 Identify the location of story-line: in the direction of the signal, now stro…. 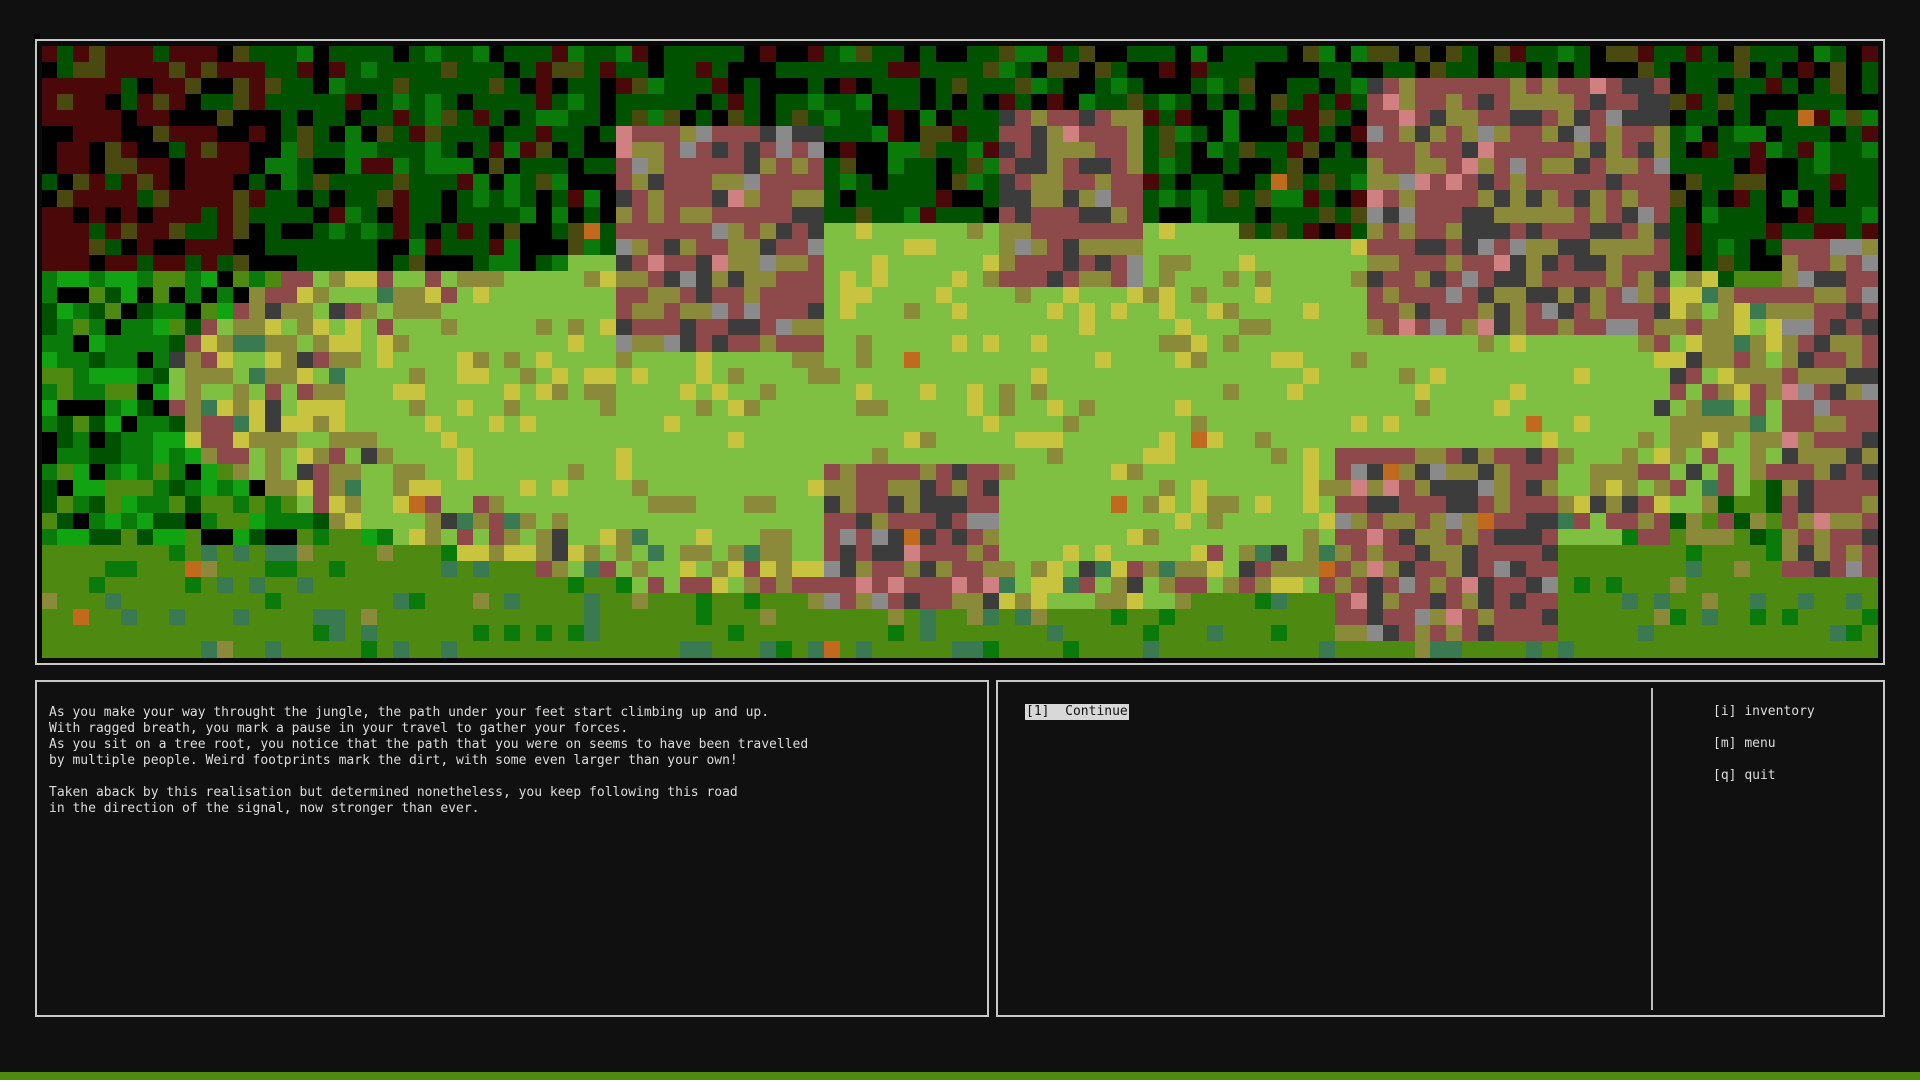
(264, 808).